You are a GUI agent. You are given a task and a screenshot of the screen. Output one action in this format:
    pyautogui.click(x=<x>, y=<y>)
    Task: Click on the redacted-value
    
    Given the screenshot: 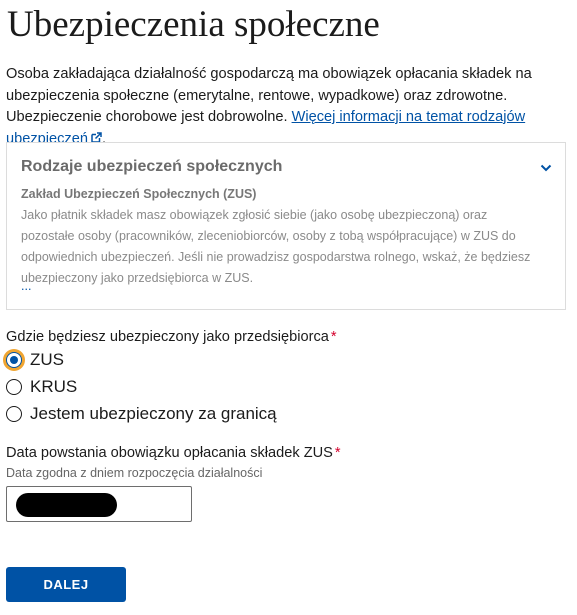 What is the action you would take?
    pyautogui.click(x=66, y=505)
    